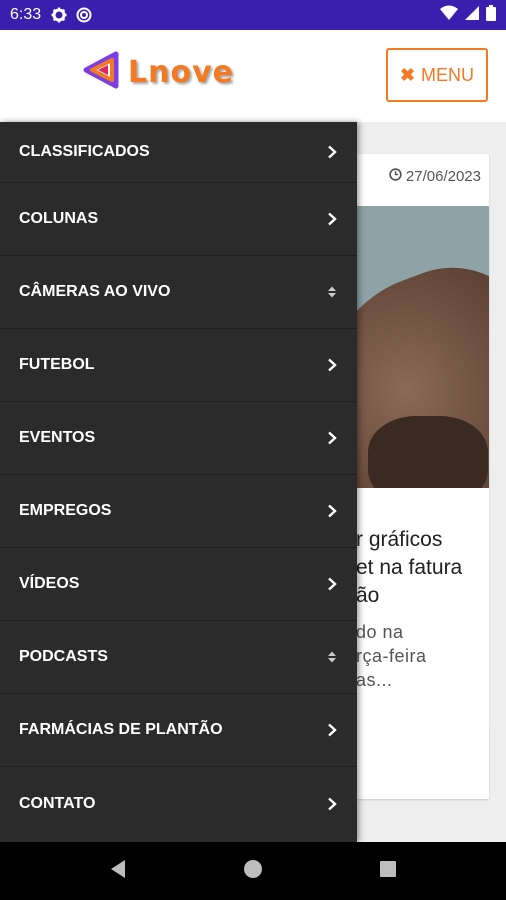 This screenshot has width=506, height=900. What do you see at coordinates (178, 152) in the screenshot?
I see `drawer-item-classificados: CLASSIFICADOS` at bounding box center [178, 152].